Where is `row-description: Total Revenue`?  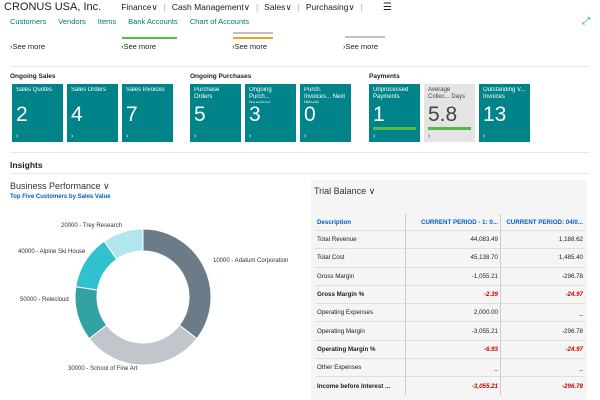 row-description: Total Revenue is located at coordinates (360, 239).